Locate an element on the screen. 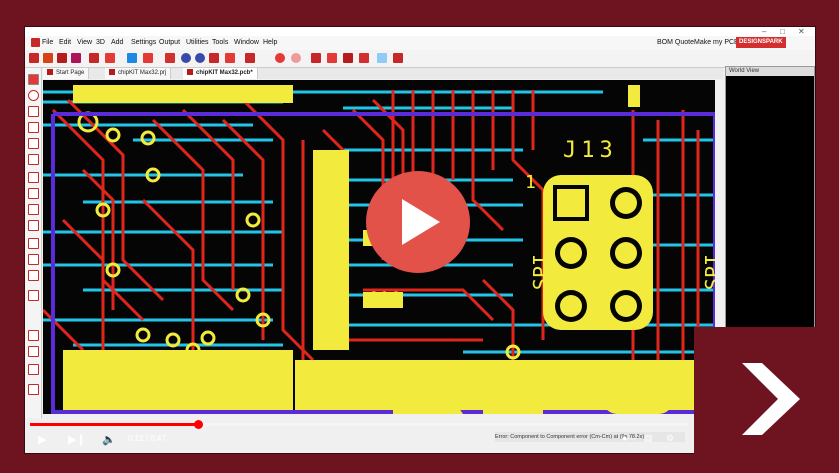 This screenshot has height=473, width=839. open-icon is located at coordinates (48, 58).